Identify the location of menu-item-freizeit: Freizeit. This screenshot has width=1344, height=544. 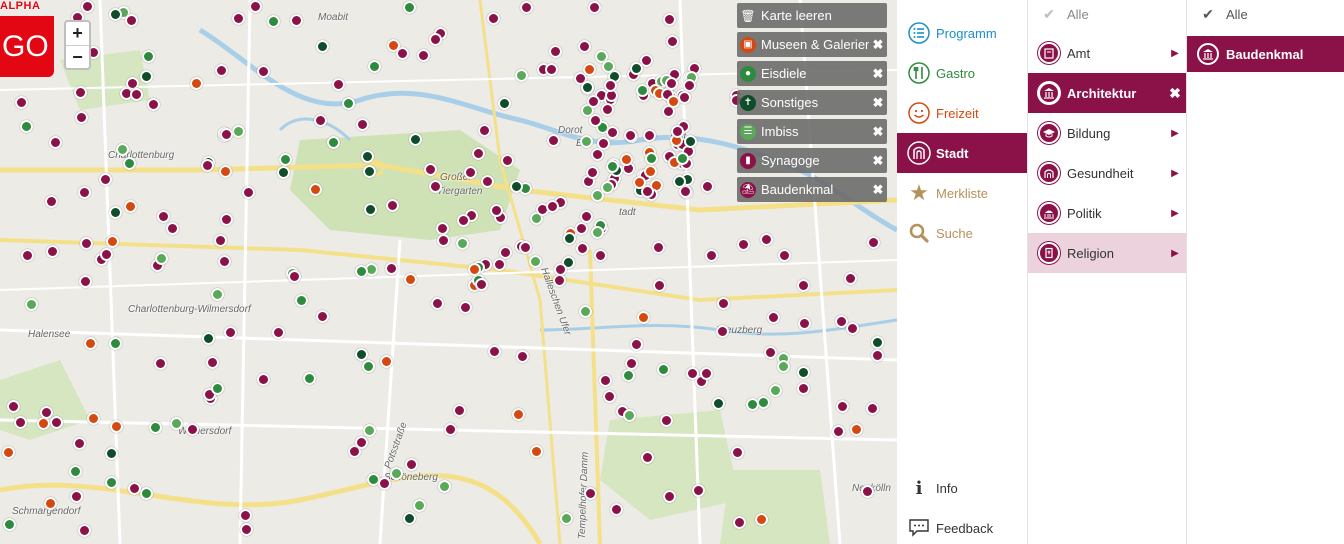
(962, 113).